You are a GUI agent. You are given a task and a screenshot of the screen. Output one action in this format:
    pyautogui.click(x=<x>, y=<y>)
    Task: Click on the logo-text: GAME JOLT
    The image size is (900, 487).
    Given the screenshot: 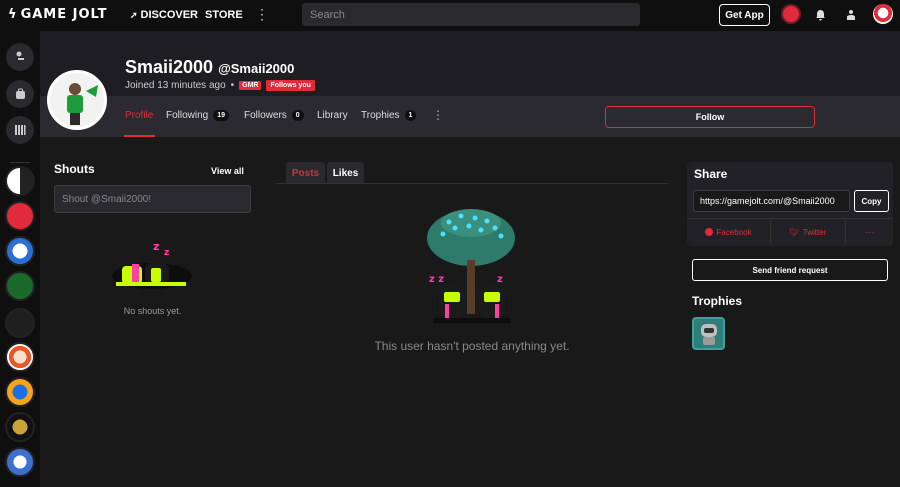 What is the action you would take?
    pyautogui.click(x=64, y=14)
    